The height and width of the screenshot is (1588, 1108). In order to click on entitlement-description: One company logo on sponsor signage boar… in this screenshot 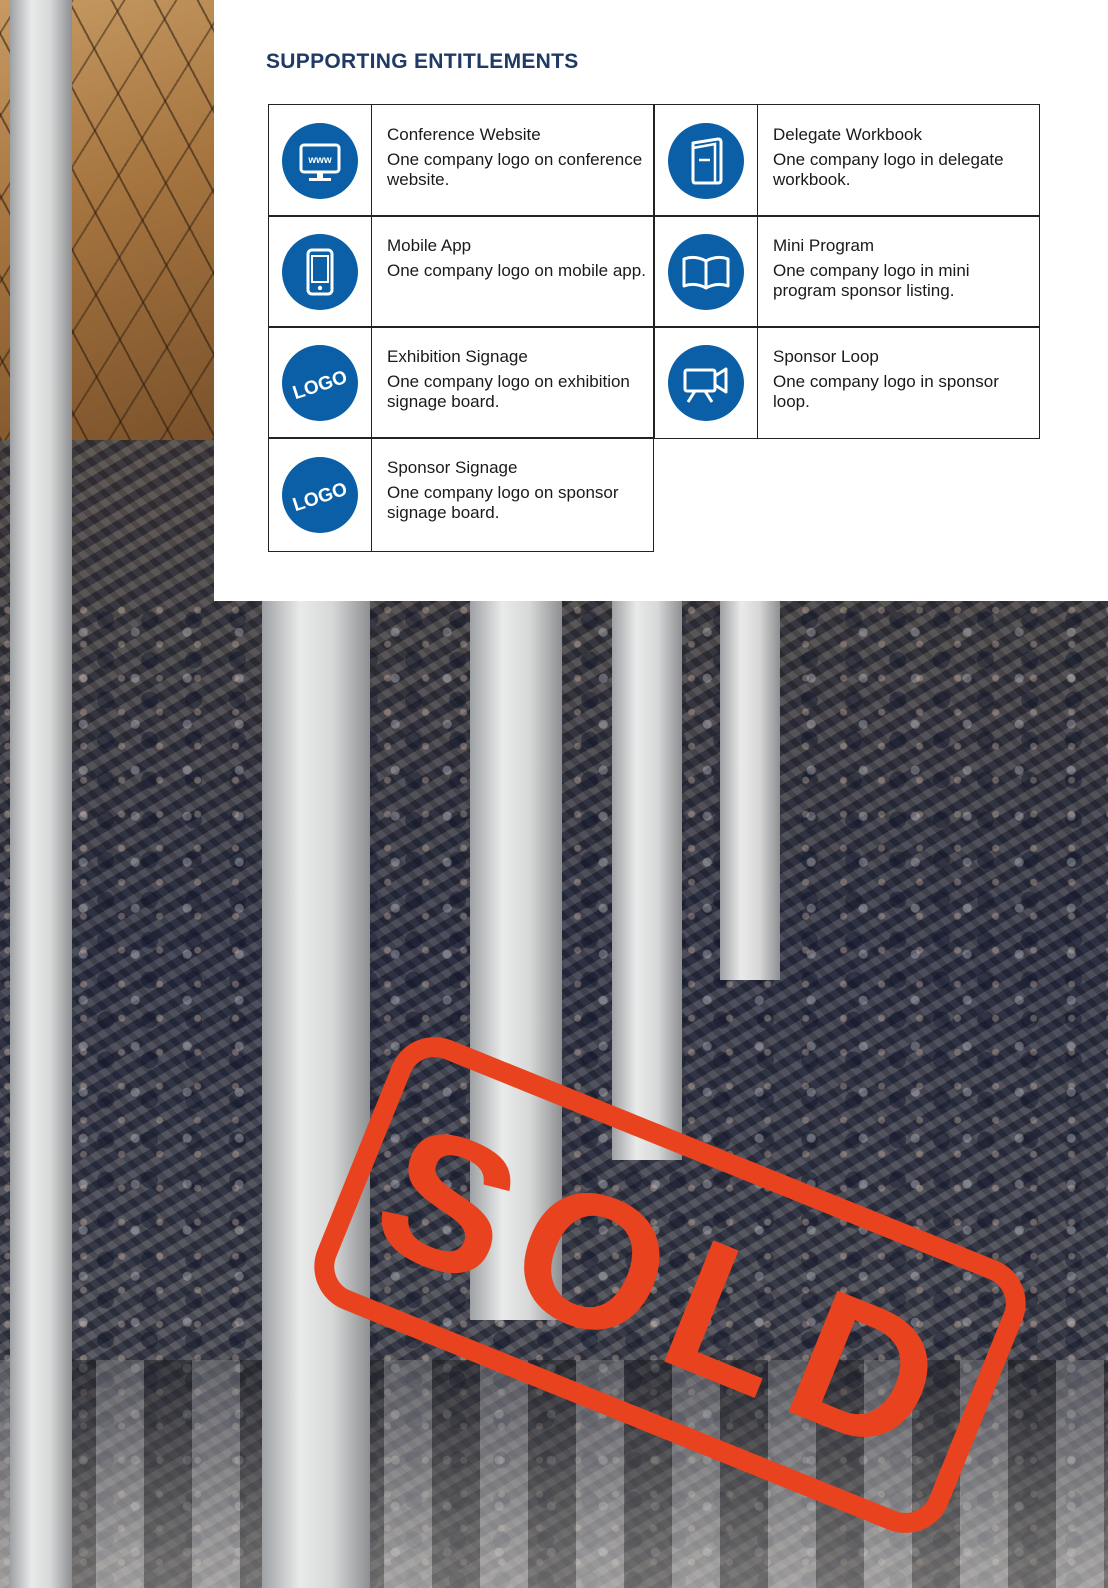, I will do `click(503, 502)`.